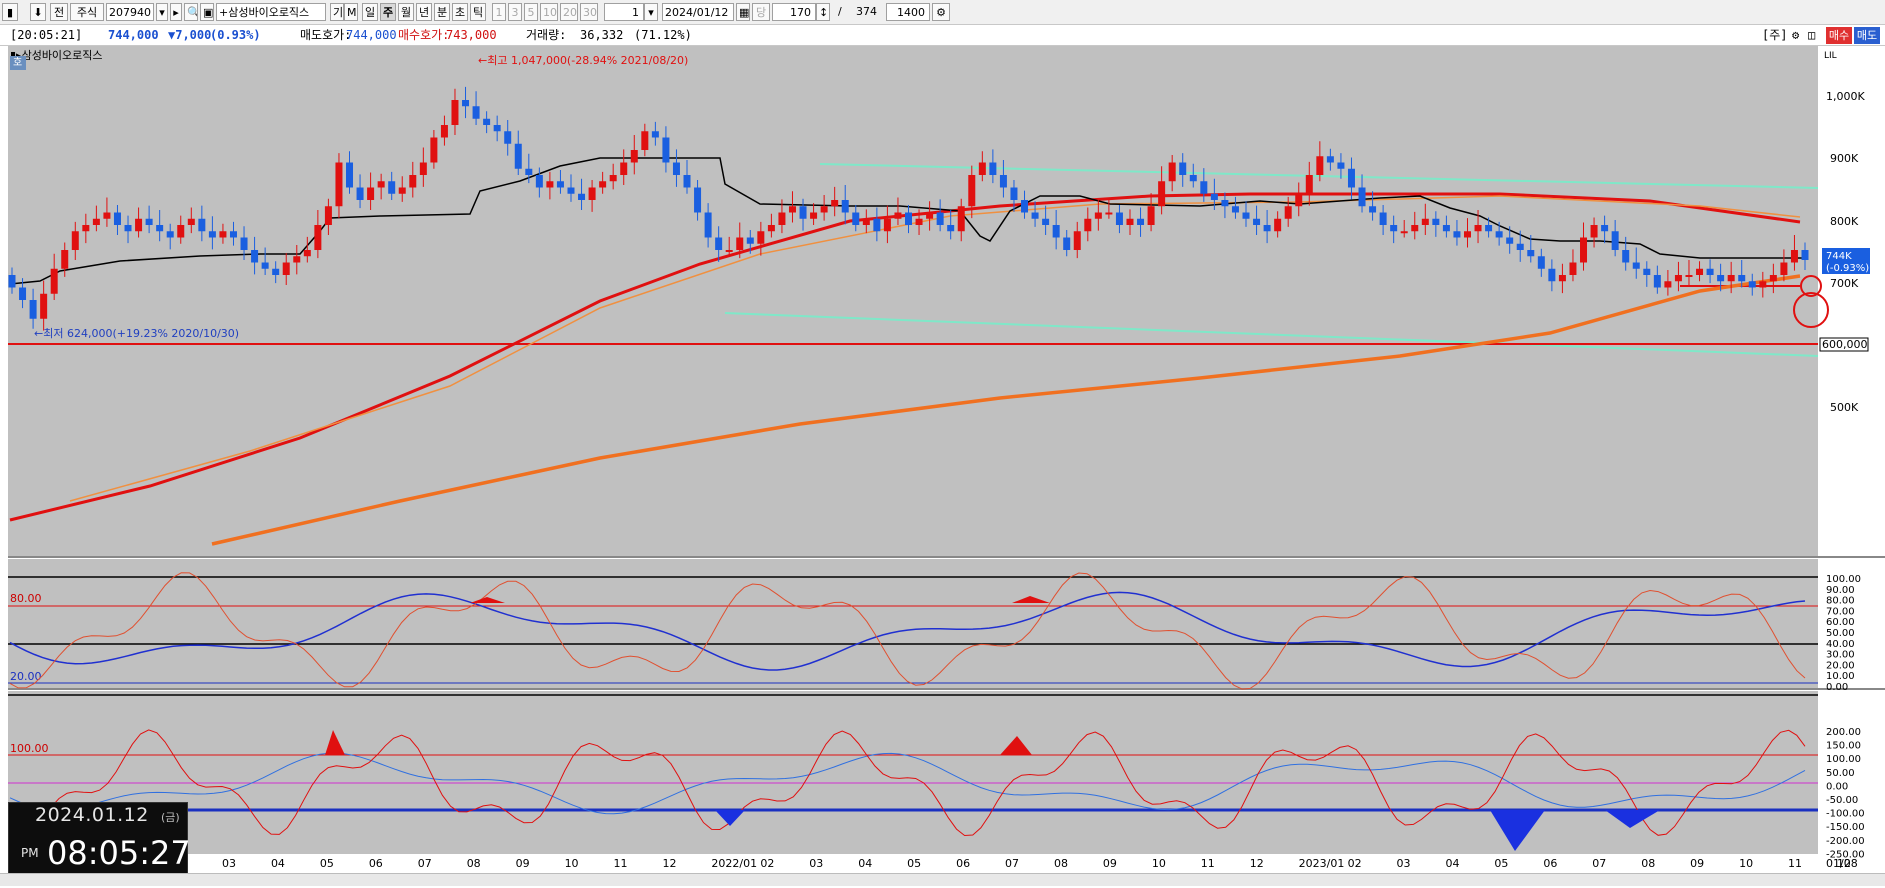 The height and width of the screenshot is (888, 1885). What do you see at coordinates (191, 12) in the screenshot?
I see `search-icon: 🔍` at bounding box center [191, 12].